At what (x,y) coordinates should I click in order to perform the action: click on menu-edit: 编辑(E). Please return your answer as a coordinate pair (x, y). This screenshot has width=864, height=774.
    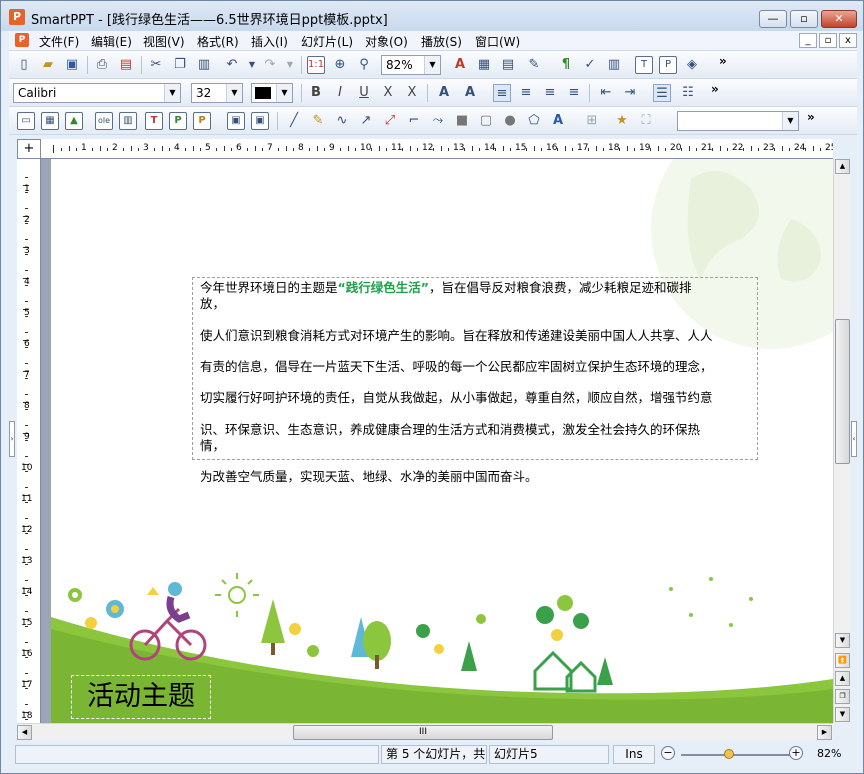
    Looking at the image, I should click on (111, 41).